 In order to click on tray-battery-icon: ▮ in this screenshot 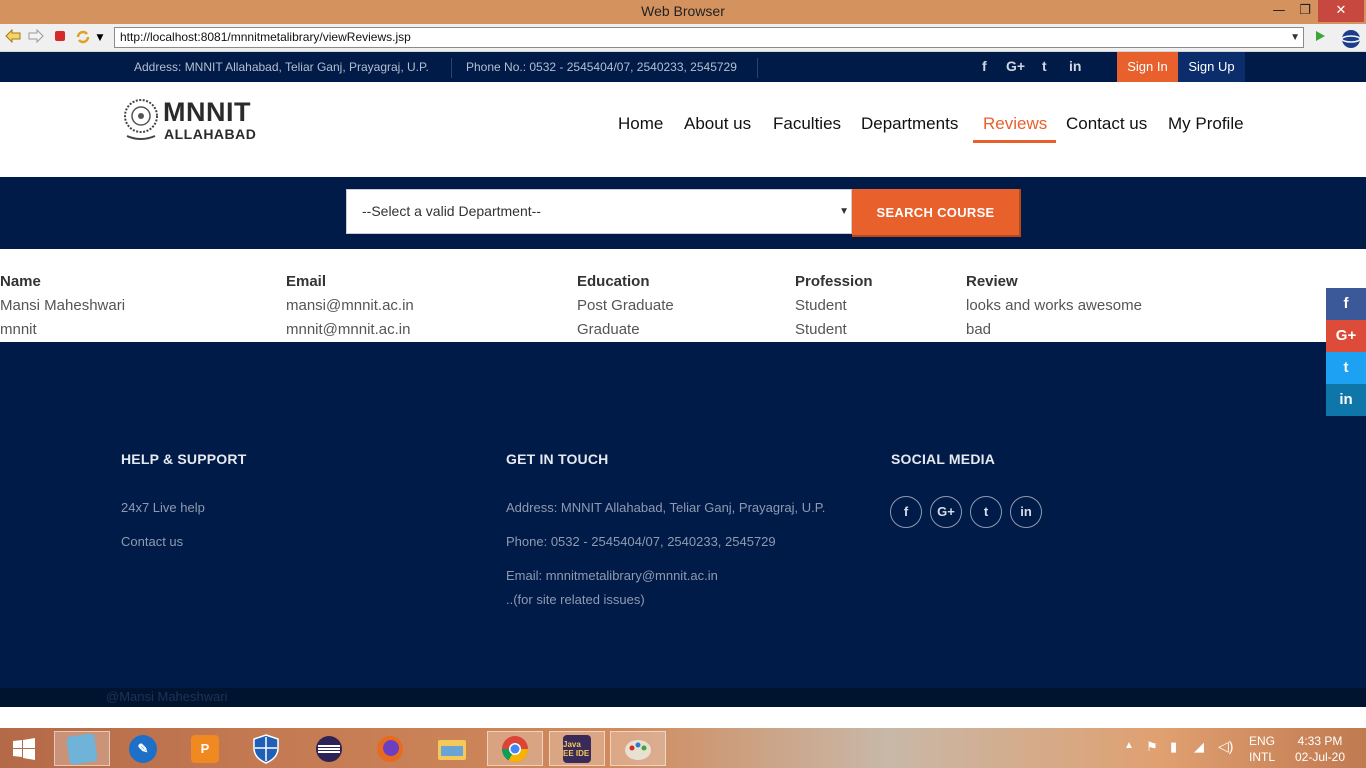, I will do `click(1173, 747)`.